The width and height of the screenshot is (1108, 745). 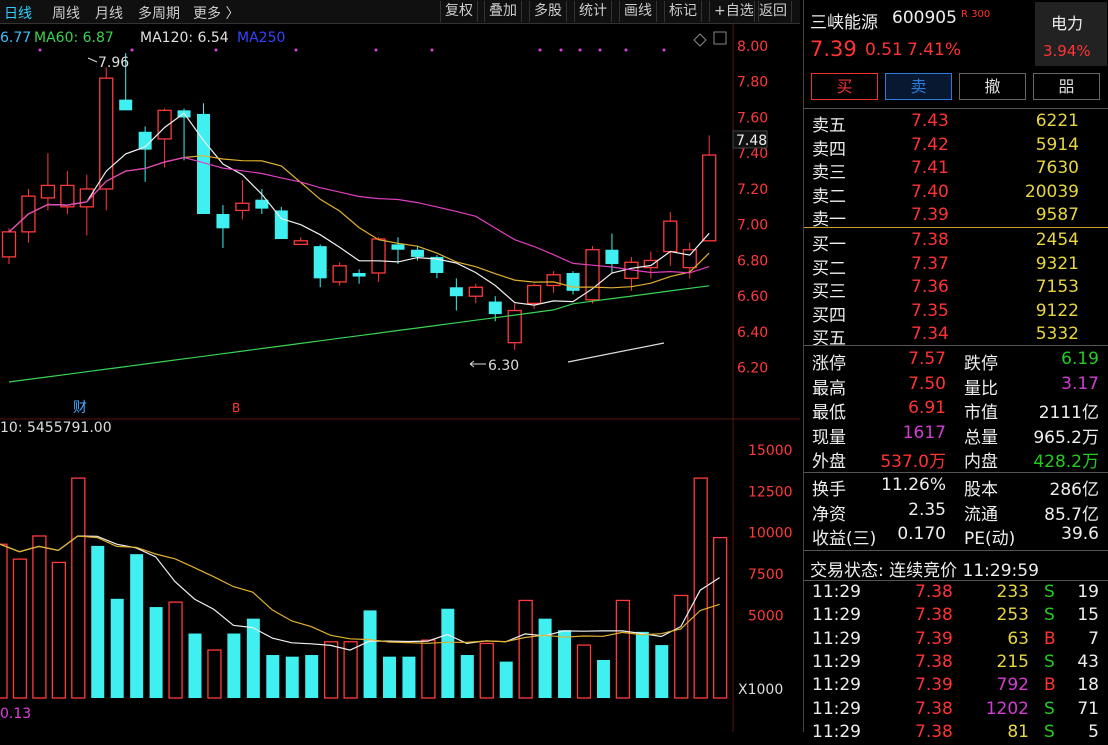 I want to click on stock-code: 600905, so click(x=924, y=18).